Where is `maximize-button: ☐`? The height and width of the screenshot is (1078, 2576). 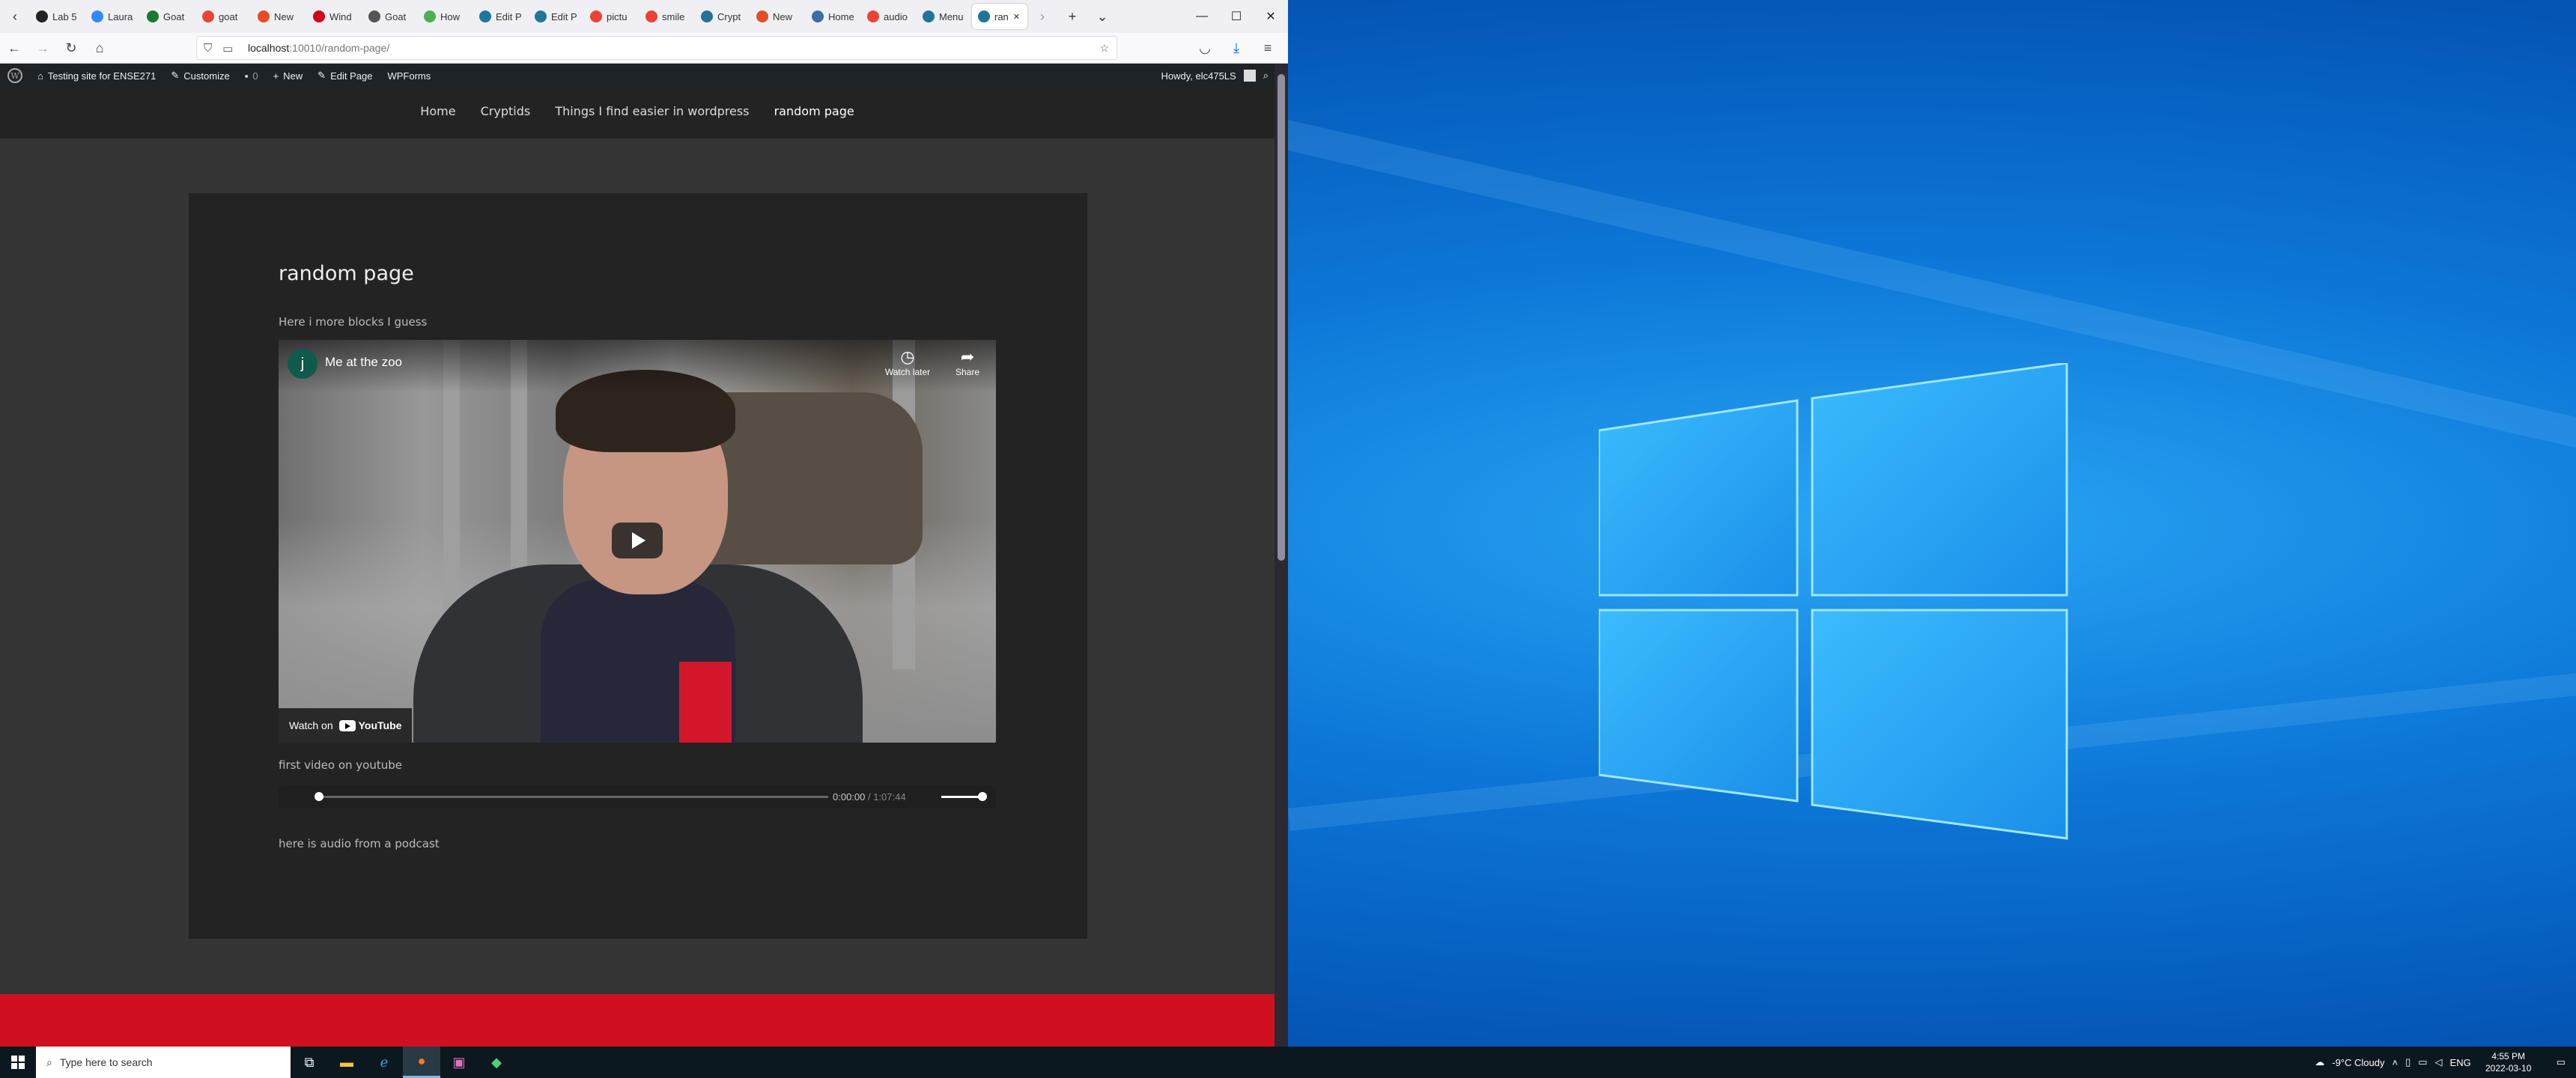 maximize-button: ☐ is located at coordinates (1236, 16).